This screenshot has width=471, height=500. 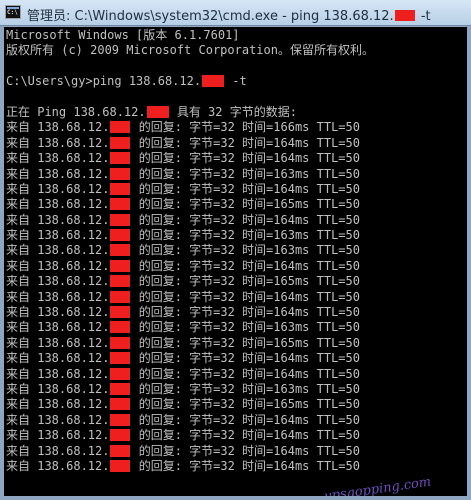 I want to click on console-line-suffix: 的回复: 字节=32 时间=166ms TTL=50, so click(x=245, y=127).